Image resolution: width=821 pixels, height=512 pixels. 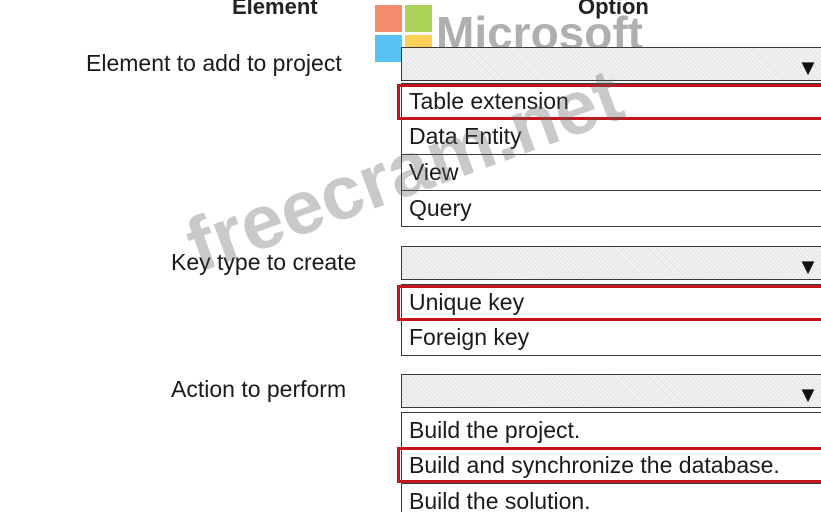 What do you see at coordinates (275, 9) in the screenshot?
I see `column-header-element: Element` at bounding box center [275, 9].